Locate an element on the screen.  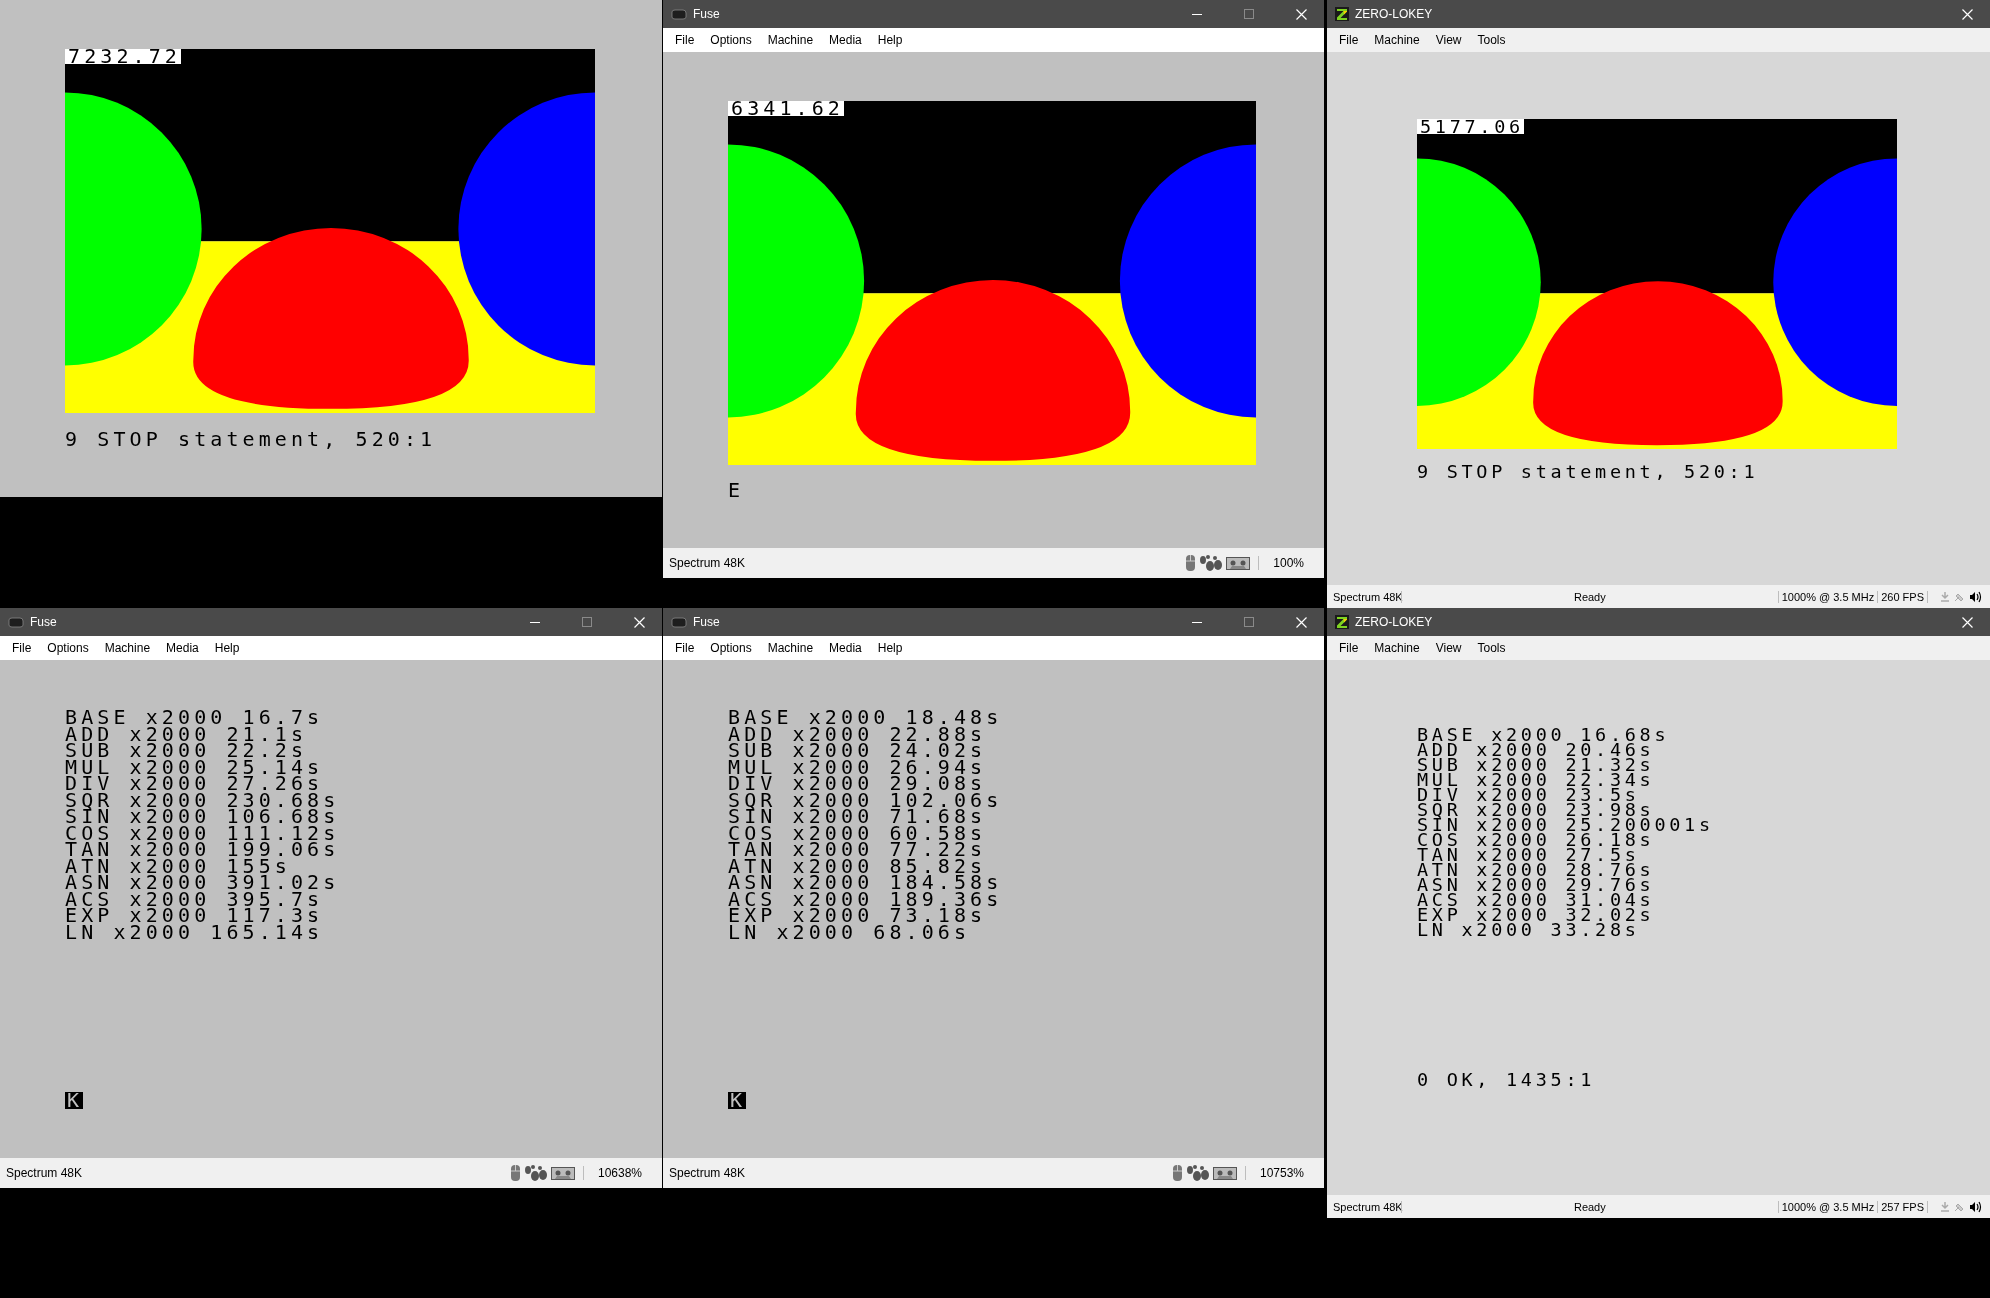
result-line: ASN x2000 184.58s is located at coordinates (865, 882).